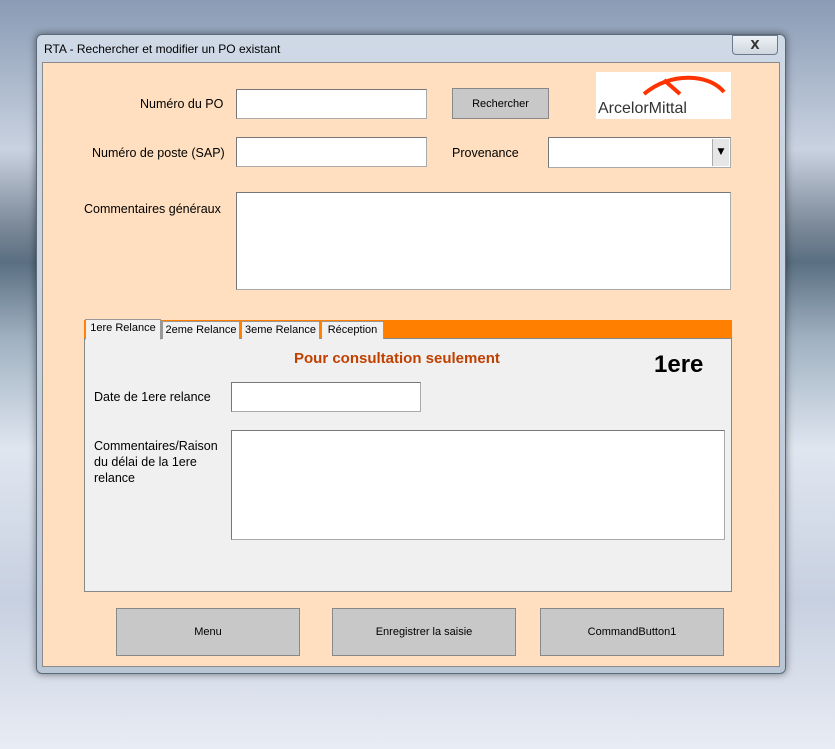 The width and height of the screenshot is (835, 749). What do you see at coordinates (208, 632) in the screenshot?
I see `menu-button: Menu` at bounding box center [208, 632].